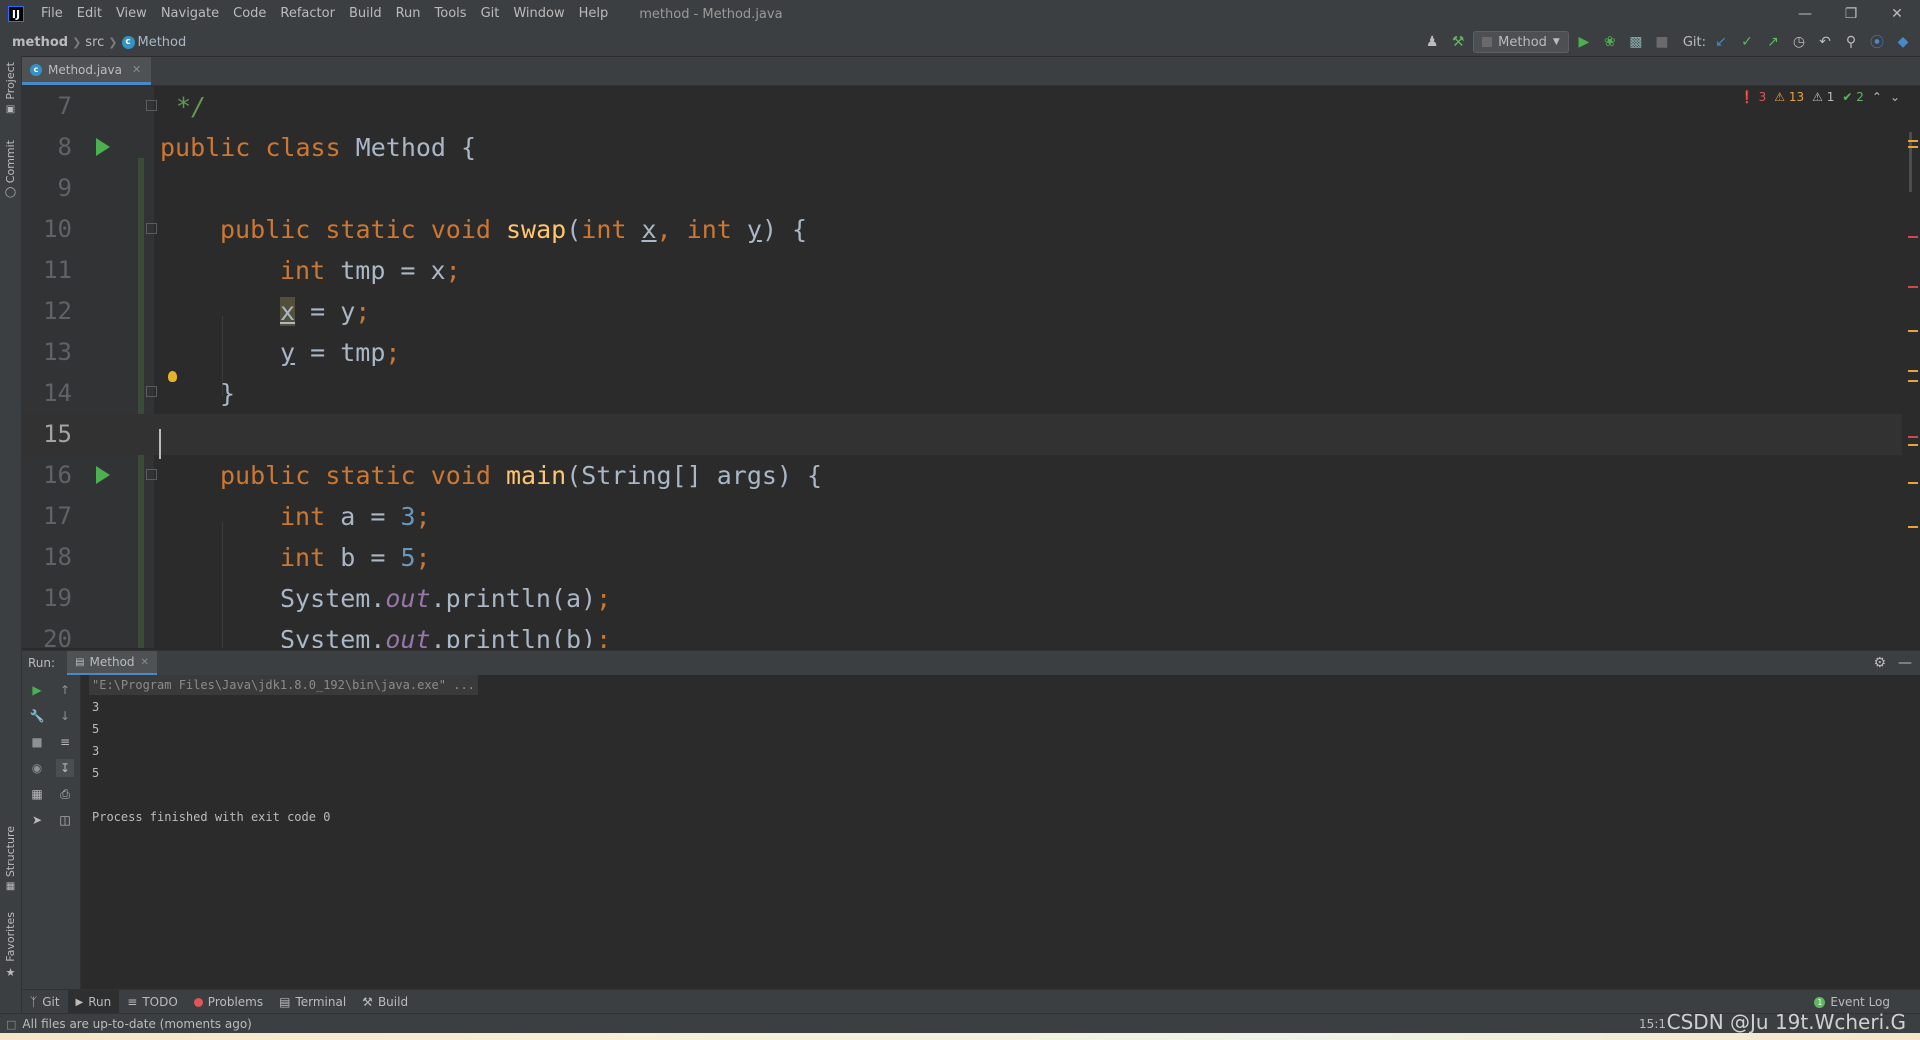 The image size is (1920, 1040). I want to click on status-message: All files are up-to-date (moments ago), so click(136, 1024).